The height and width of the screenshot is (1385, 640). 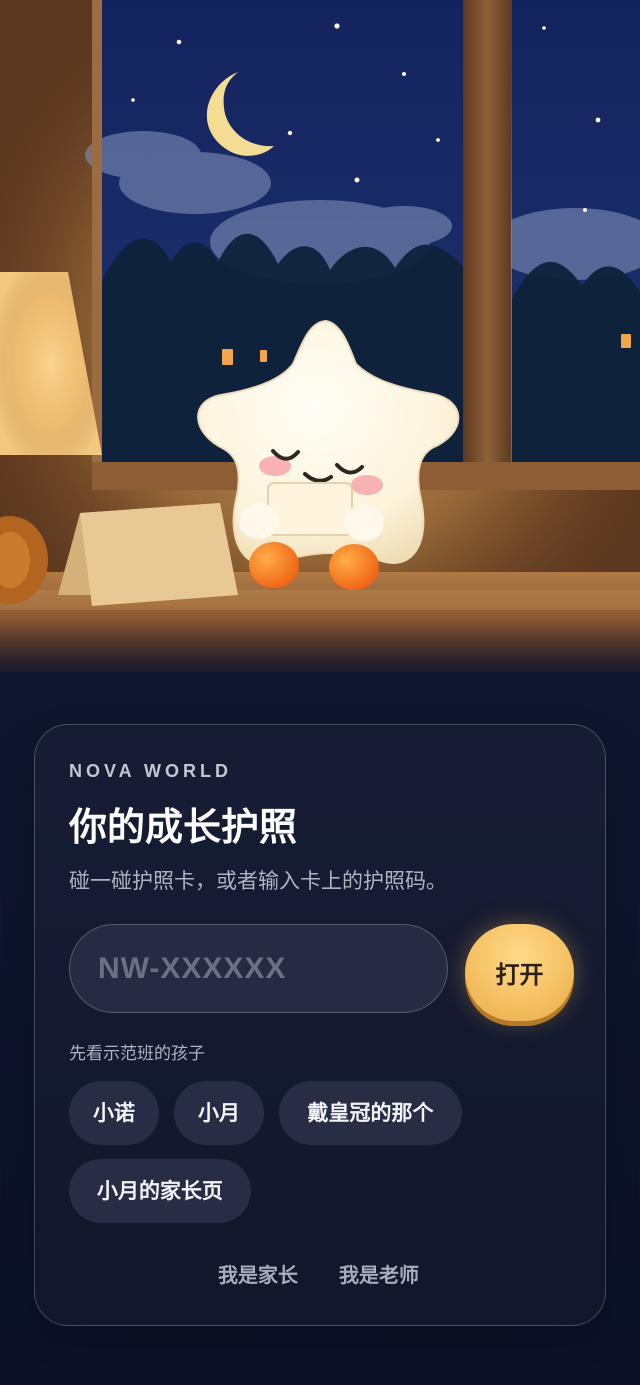 I want to click on demo-child-chip-xiaonuo: 小诺, so click(x=114, y=1113).